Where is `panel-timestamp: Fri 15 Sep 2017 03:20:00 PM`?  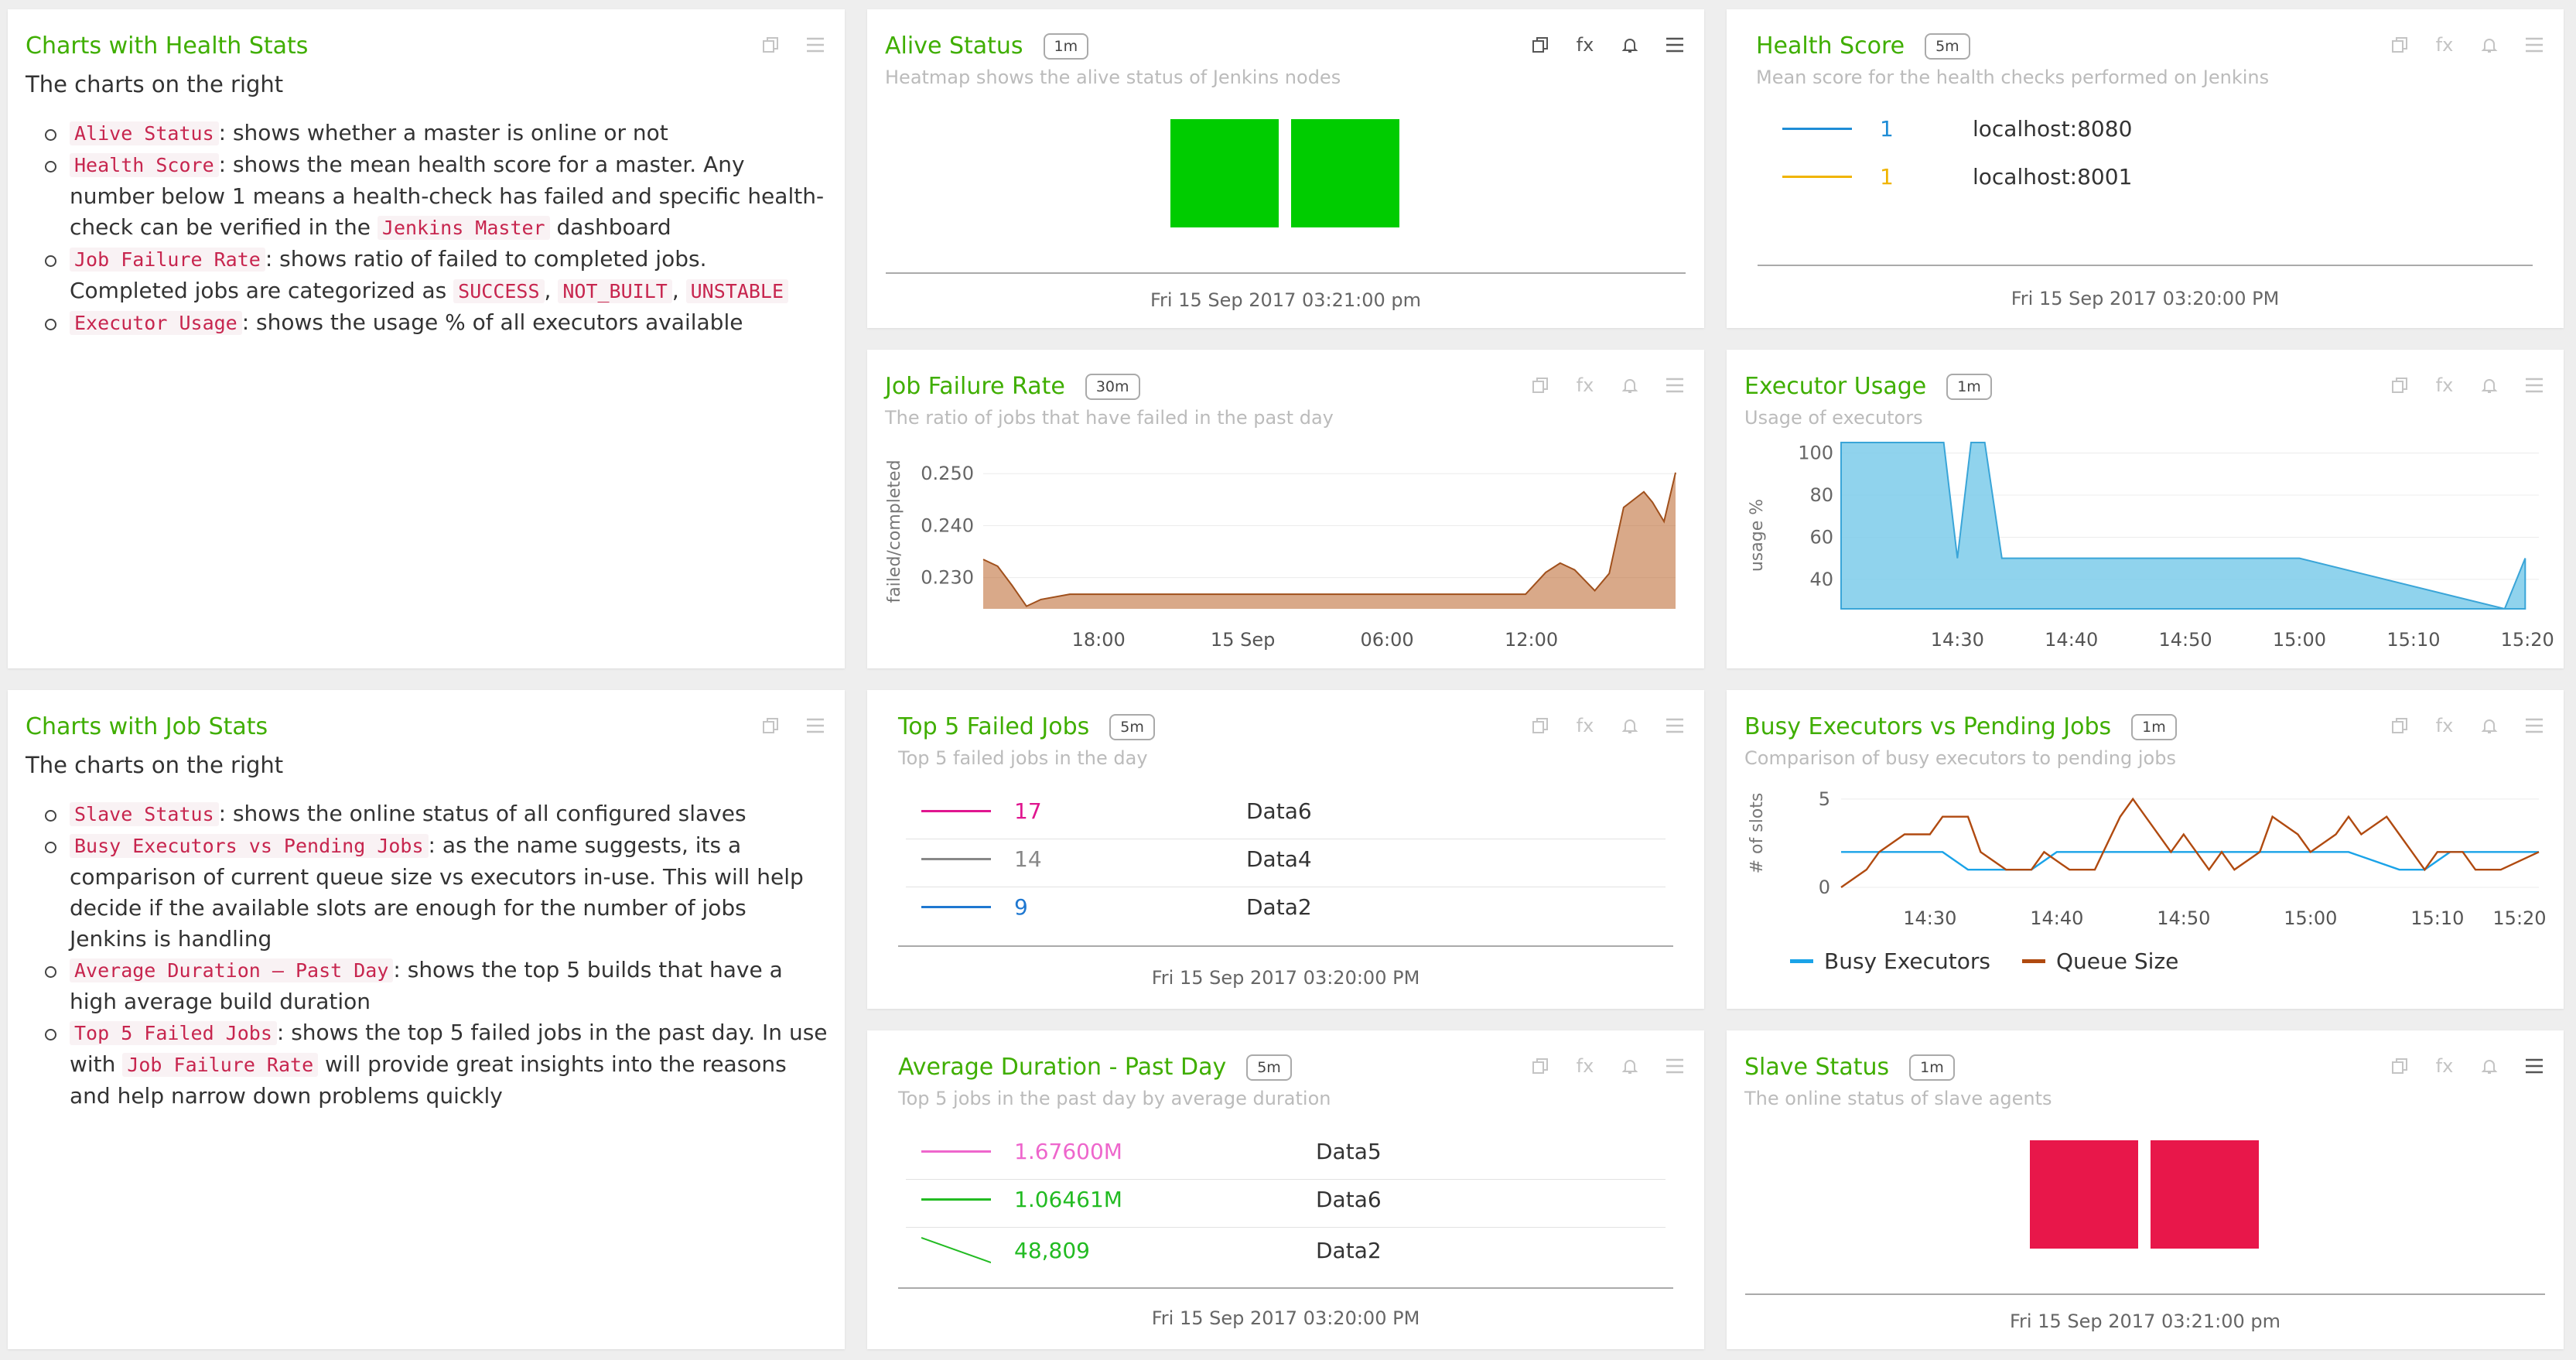 panel-timestamp: Fri 15 Sep 2017 03:20:00 PM is located at coordinates (1285, 978).